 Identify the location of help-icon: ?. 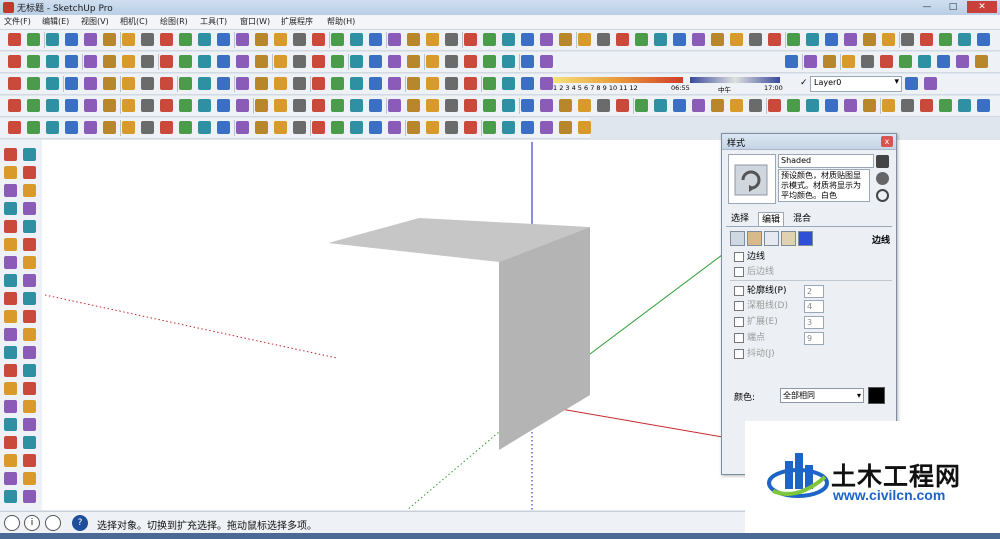
(80, 523).